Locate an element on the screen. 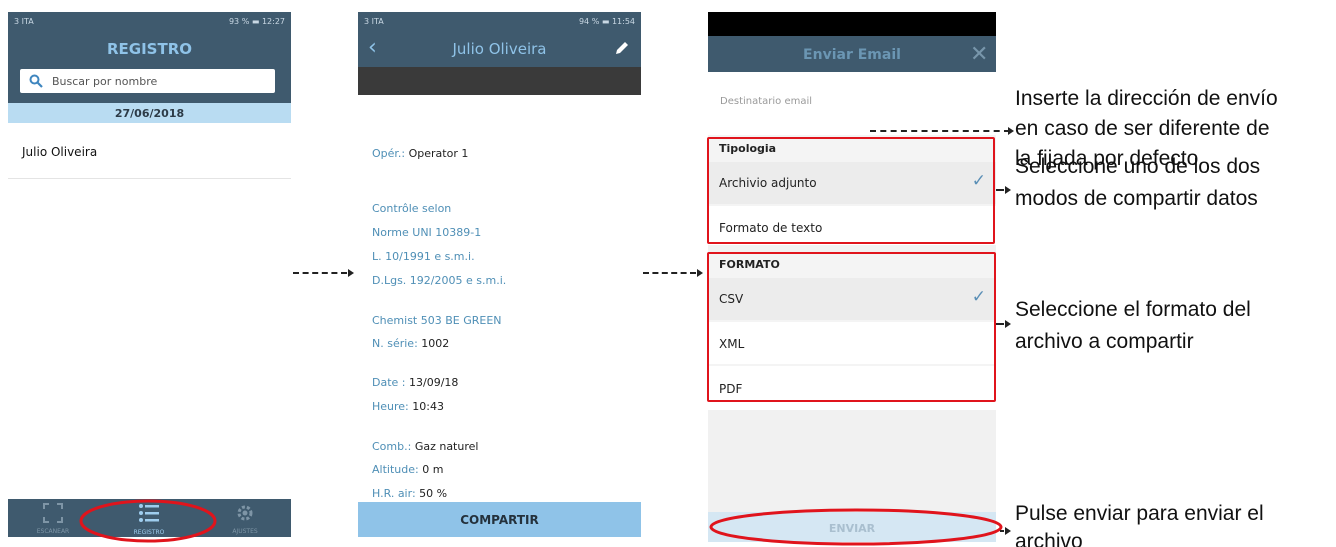 This screenshot has height=547, width=1336. status-bar: 3 ITA 94 % ▬ 11:54 is located at coordinates (499, 23).